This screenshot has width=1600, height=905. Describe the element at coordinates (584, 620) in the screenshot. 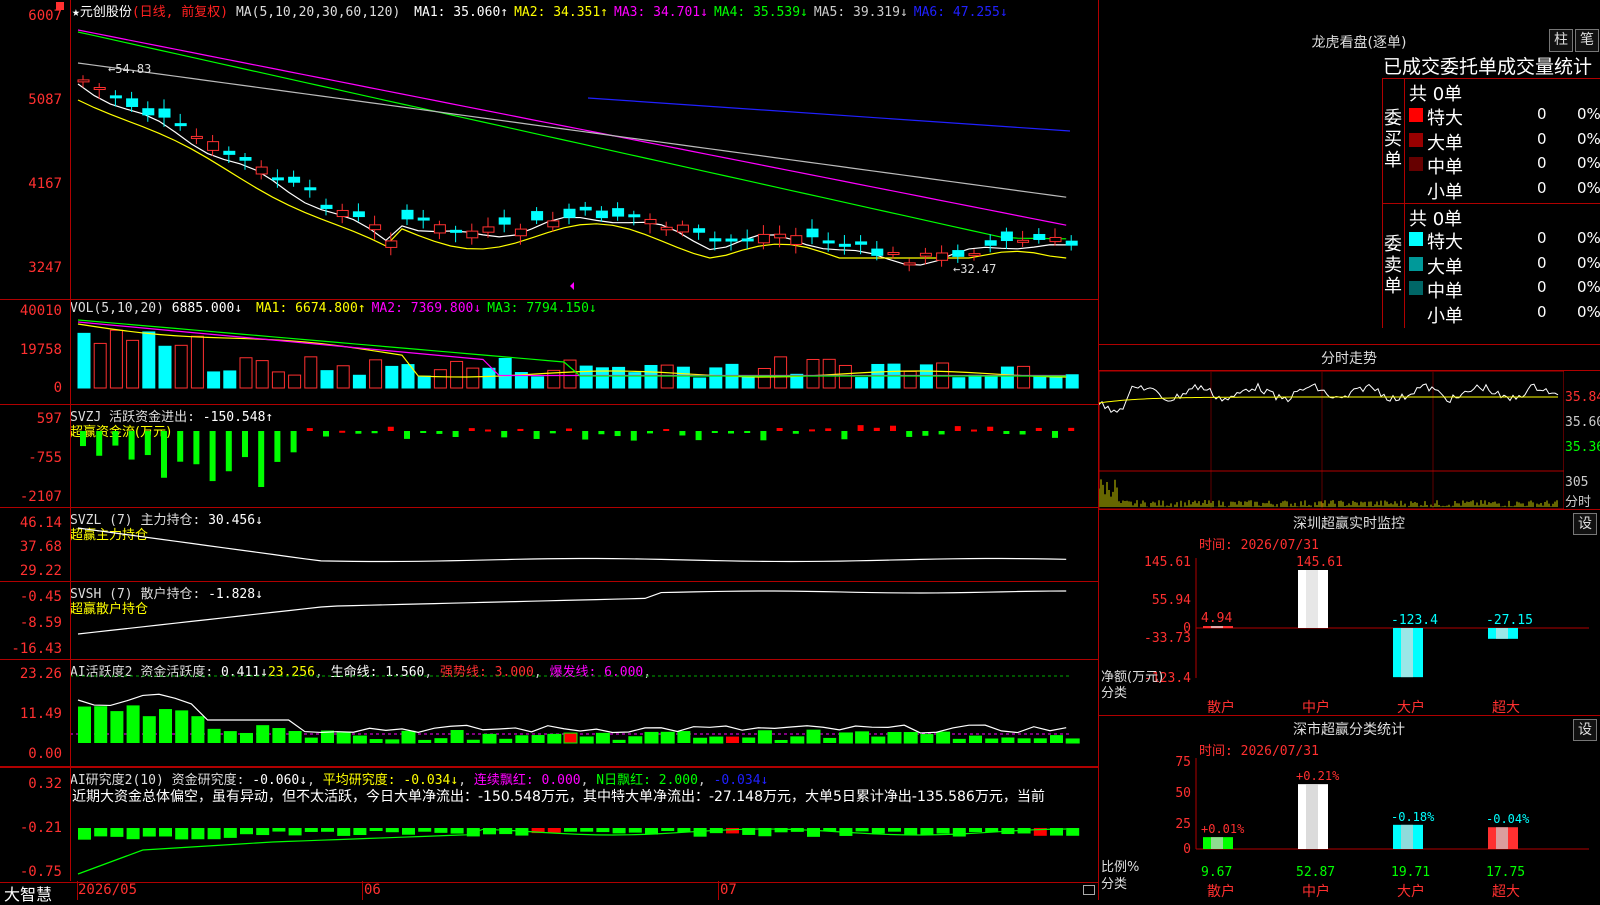

I see `svsh-canvas` at that location.